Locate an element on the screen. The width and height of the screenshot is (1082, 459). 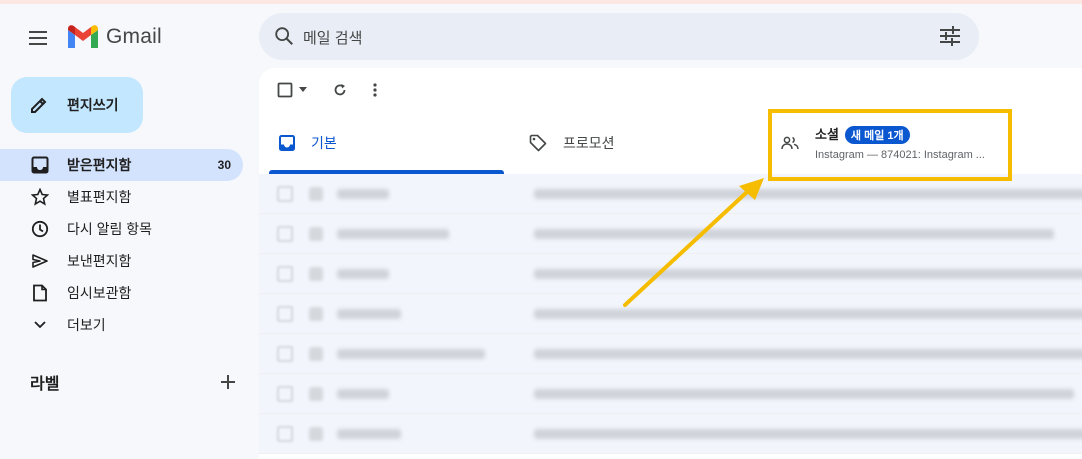
send-icon is located at coordinates (40, 261).